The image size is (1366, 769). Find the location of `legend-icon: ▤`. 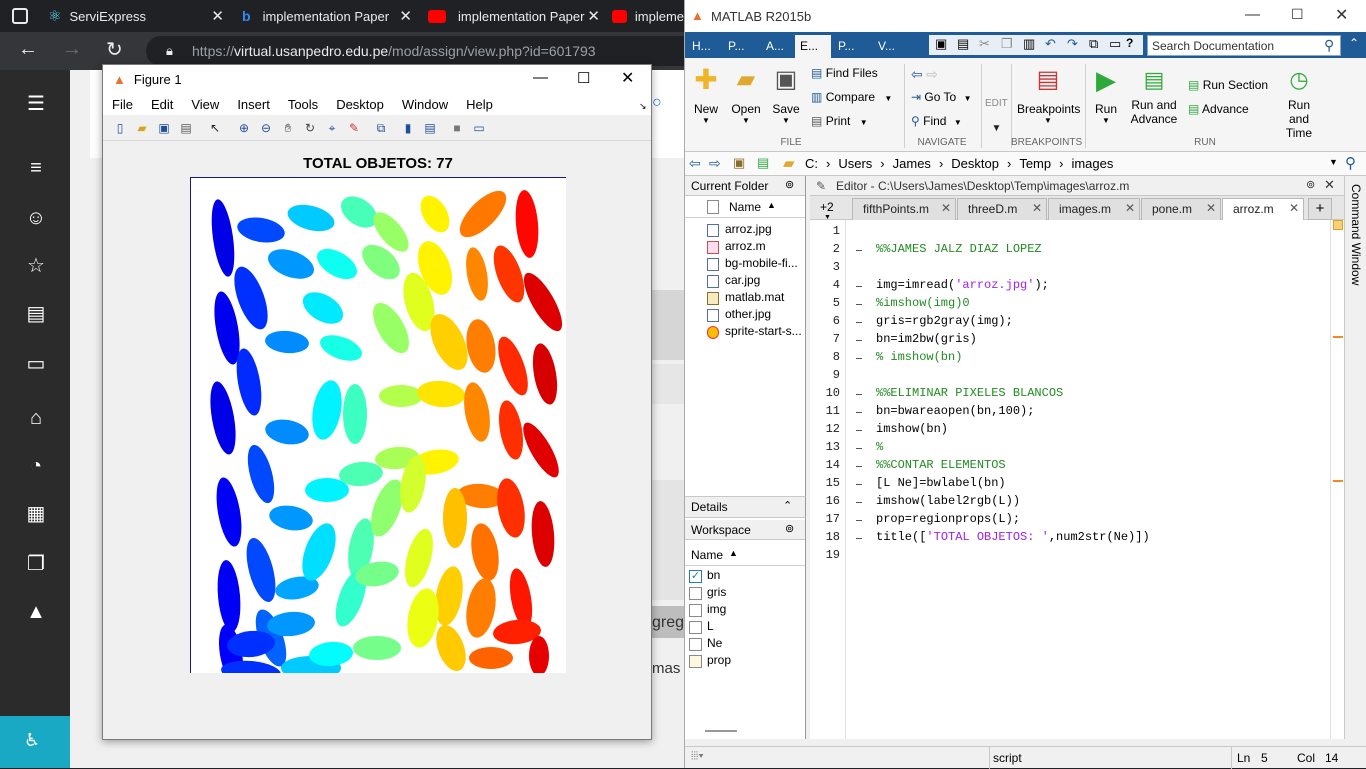

legend-icon: ▤ is located at coordinates (430, 128).